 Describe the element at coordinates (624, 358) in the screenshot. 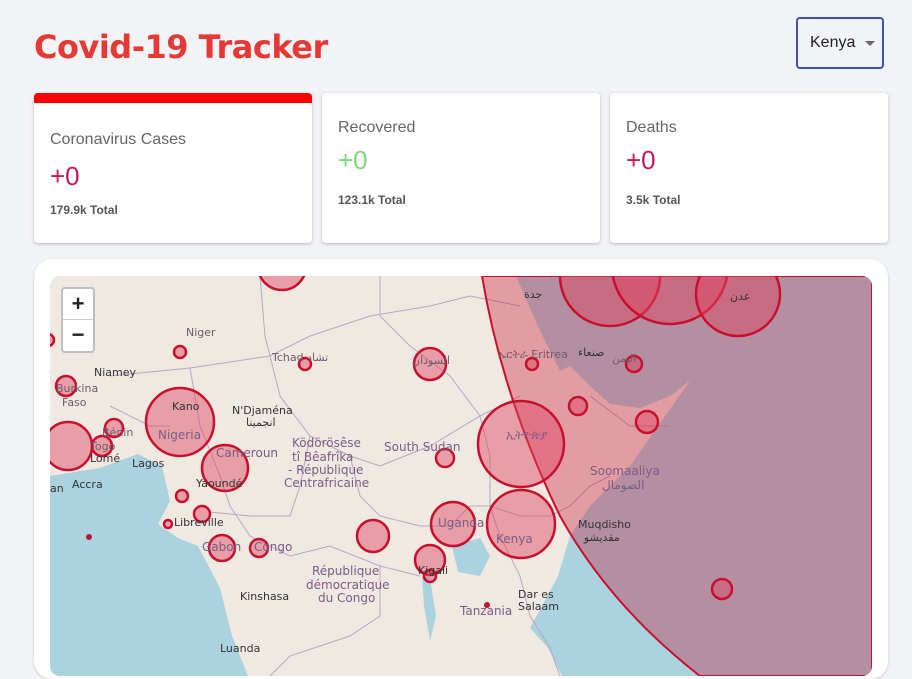

I see `map-label-yemen: اليمن` at that location.